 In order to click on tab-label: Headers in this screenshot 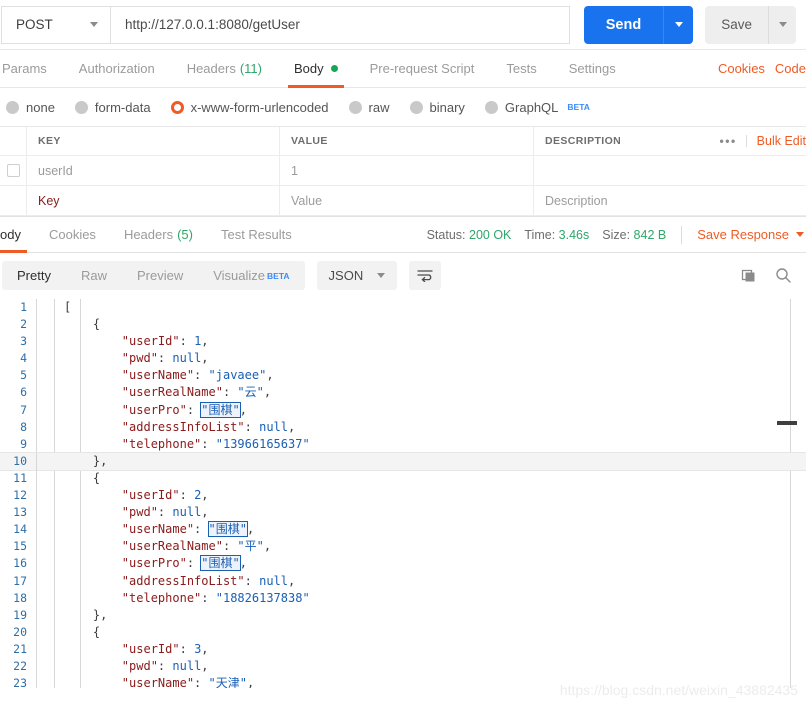, I will do `click(148, 234)`.